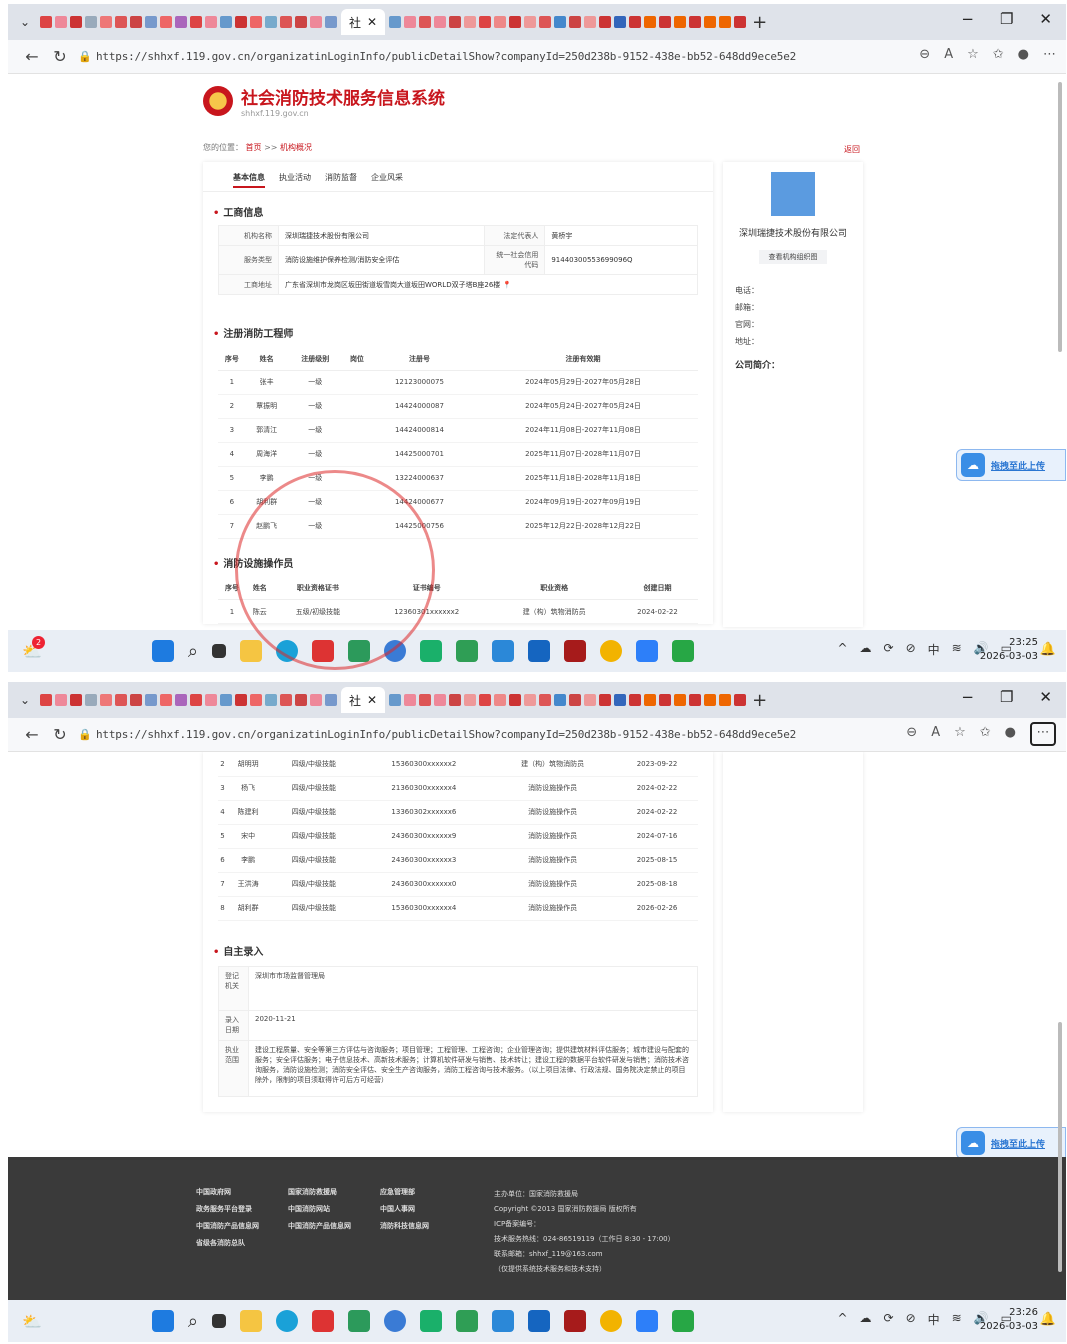 Image resolution: width=1067 pixels, height=1344 pixels. I want to click on footer-link: 应急管理部, so click(426, 1192).